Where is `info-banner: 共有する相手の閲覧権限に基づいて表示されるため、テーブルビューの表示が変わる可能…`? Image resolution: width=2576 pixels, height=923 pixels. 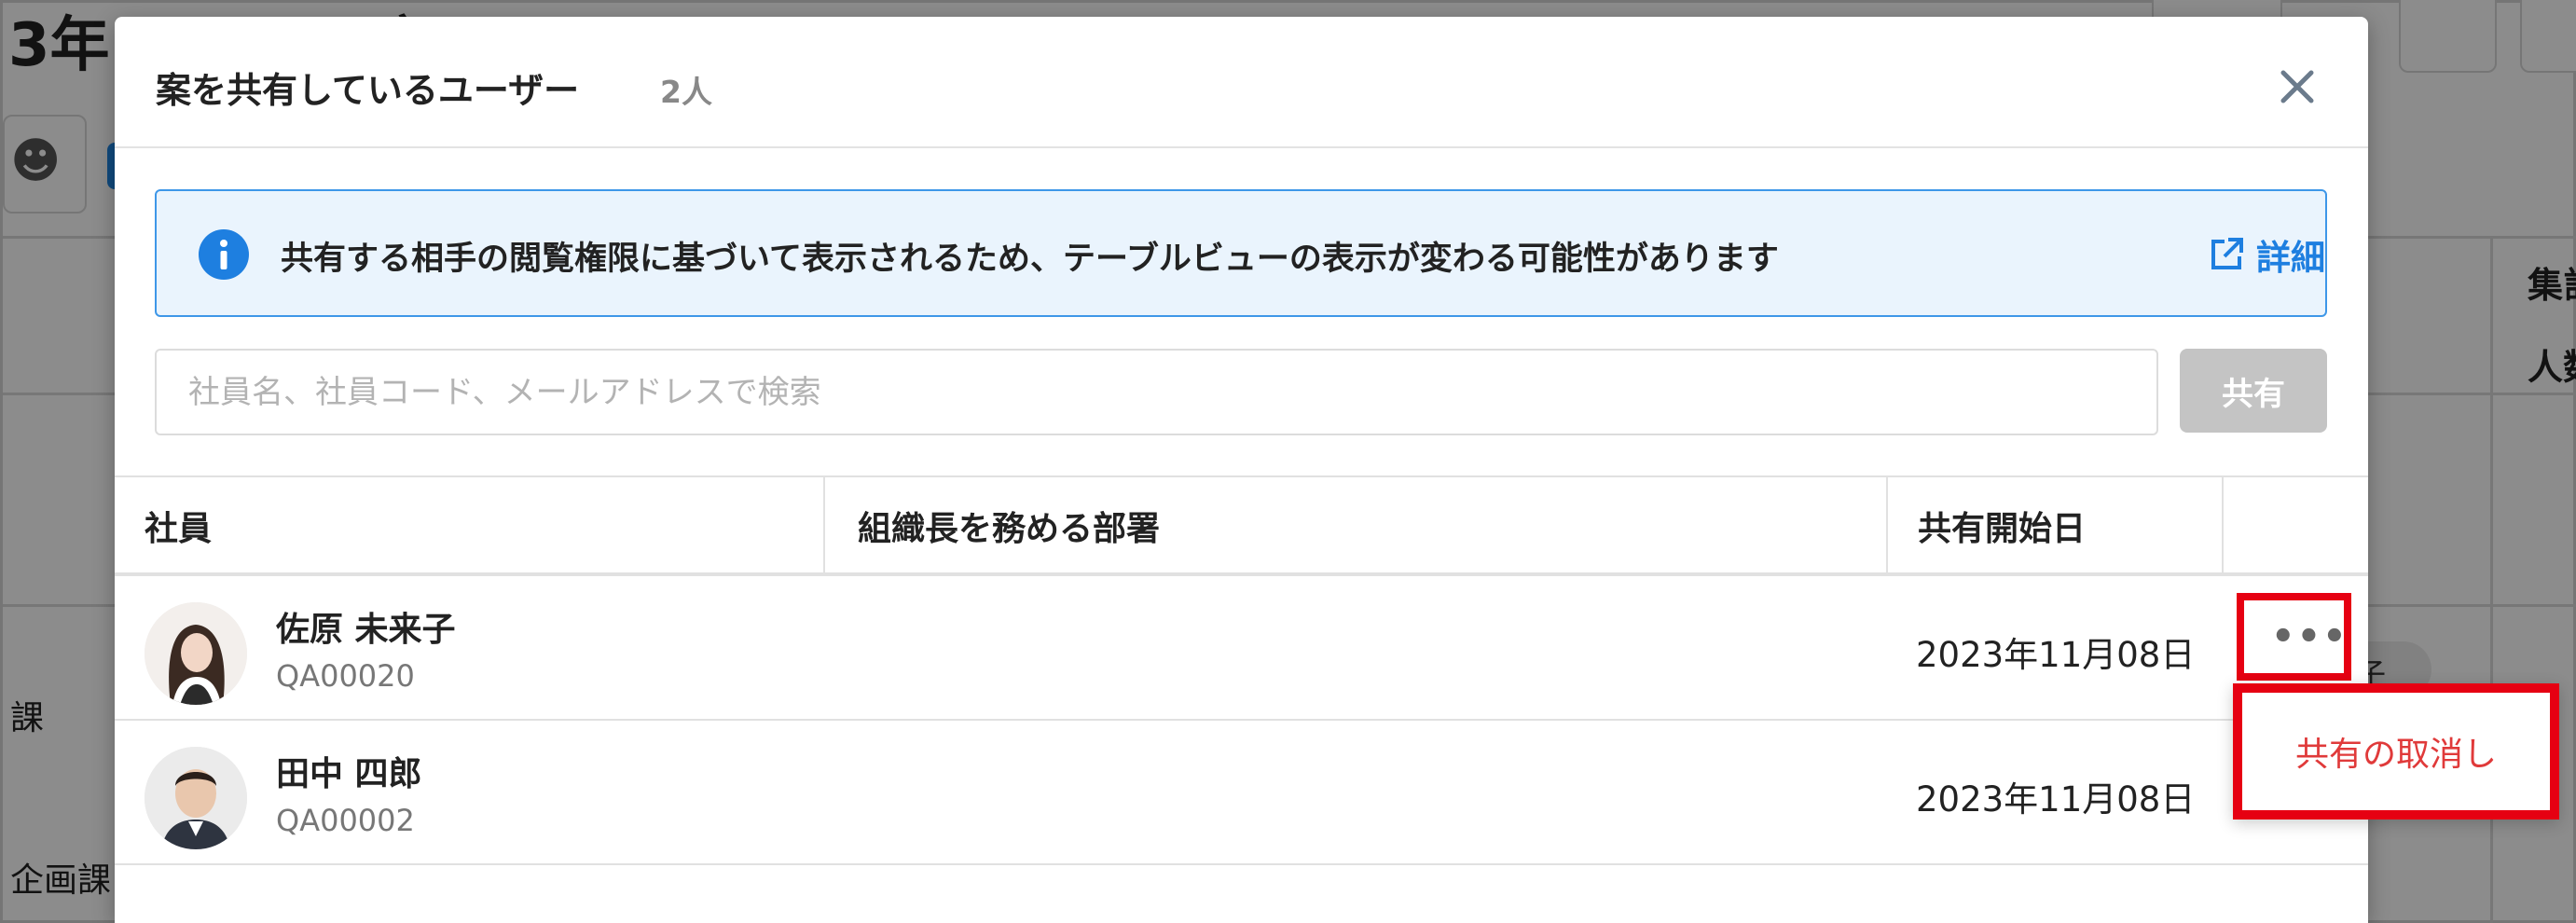 info-banner: 共有する相手の閲覧権限に基づいて表示されるため、テーブルビューの表示が変わる可能… is located at coordinates (1241, 253).